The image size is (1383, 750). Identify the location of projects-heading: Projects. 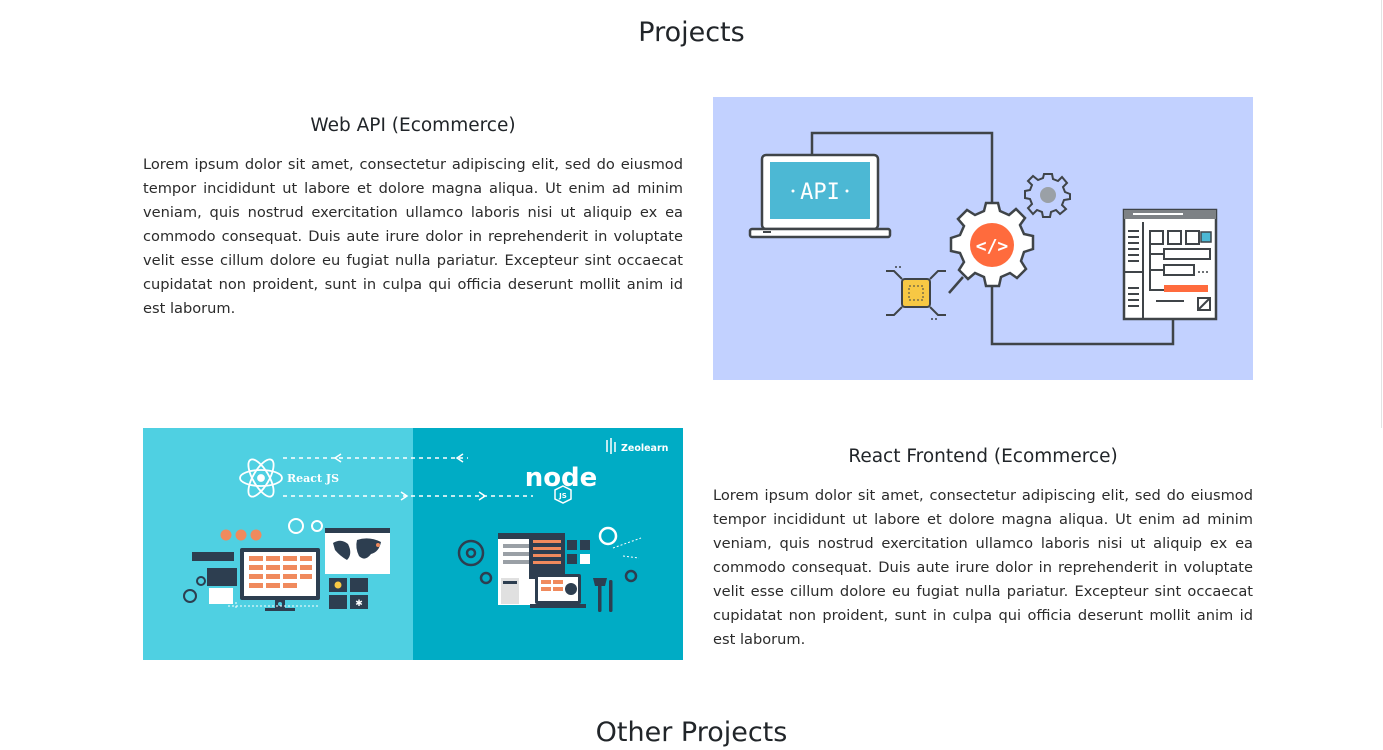
(691, 32).